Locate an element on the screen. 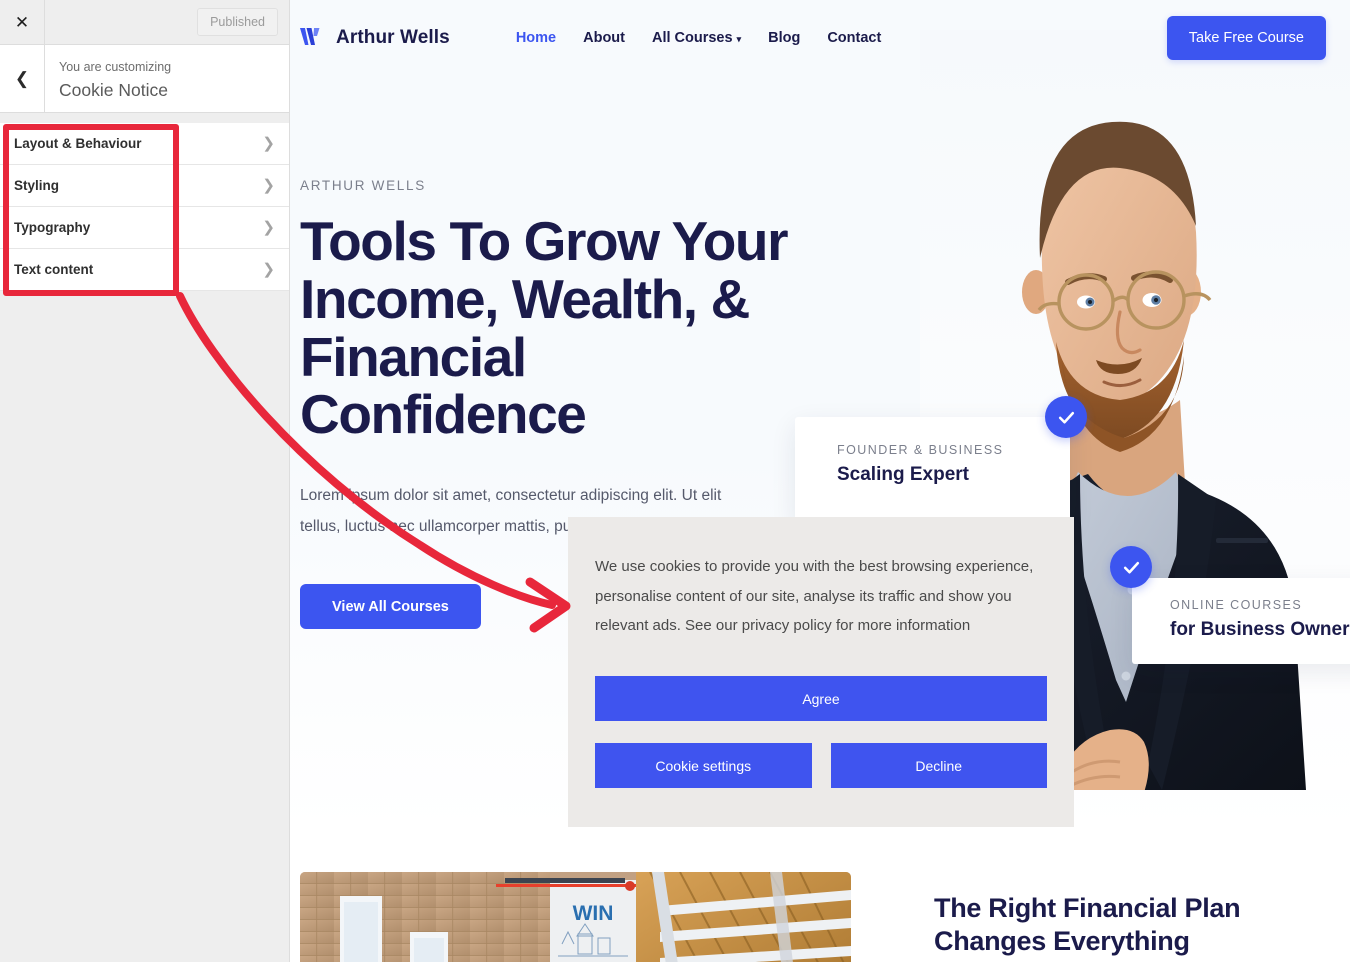 The width and height of the screenshot is (1350, 962). section-gap is located at coordinates (144, 118).